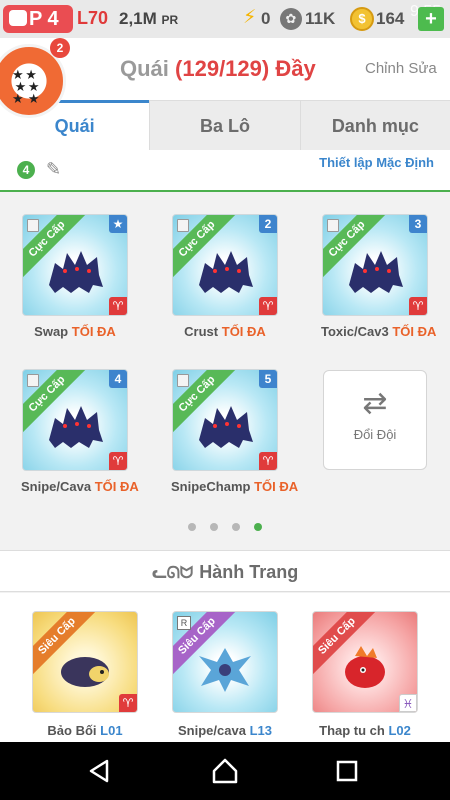  What do you see at coordinates (374, 125) in the screenshot?
I see `tab-catalog: Danh mục` at bounding box center [374, 125].